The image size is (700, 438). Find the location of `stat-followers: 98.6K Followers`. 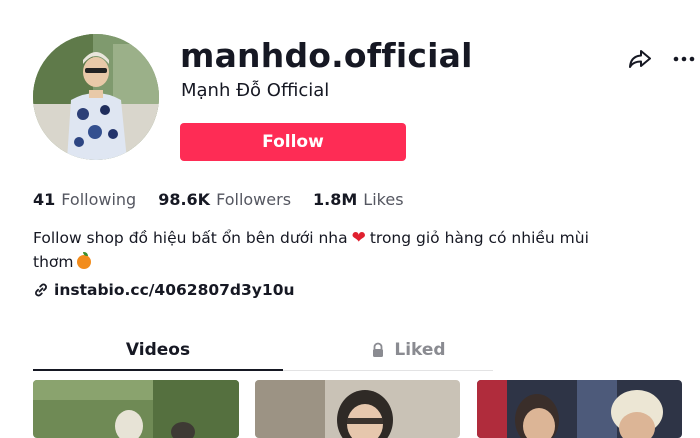

stat-followers: 98.6K Followers is located at coordinates (224, 199).